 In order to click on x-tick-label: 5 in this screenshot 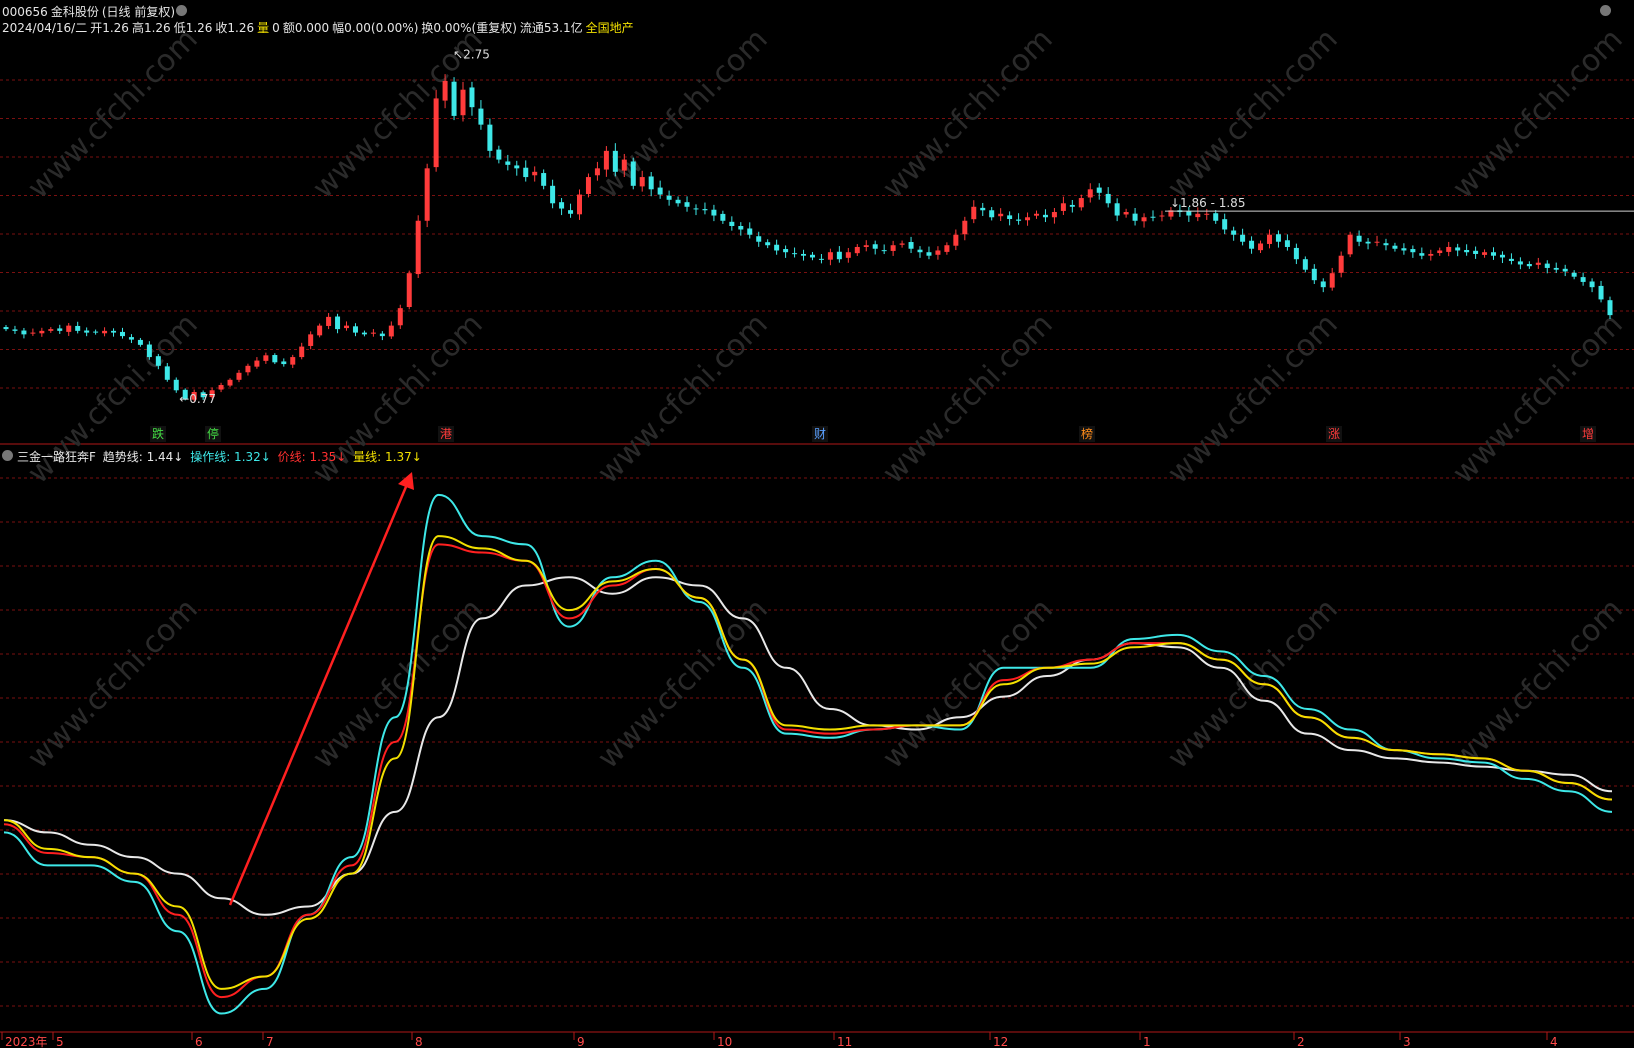, I will do `click(60, 1041)`.